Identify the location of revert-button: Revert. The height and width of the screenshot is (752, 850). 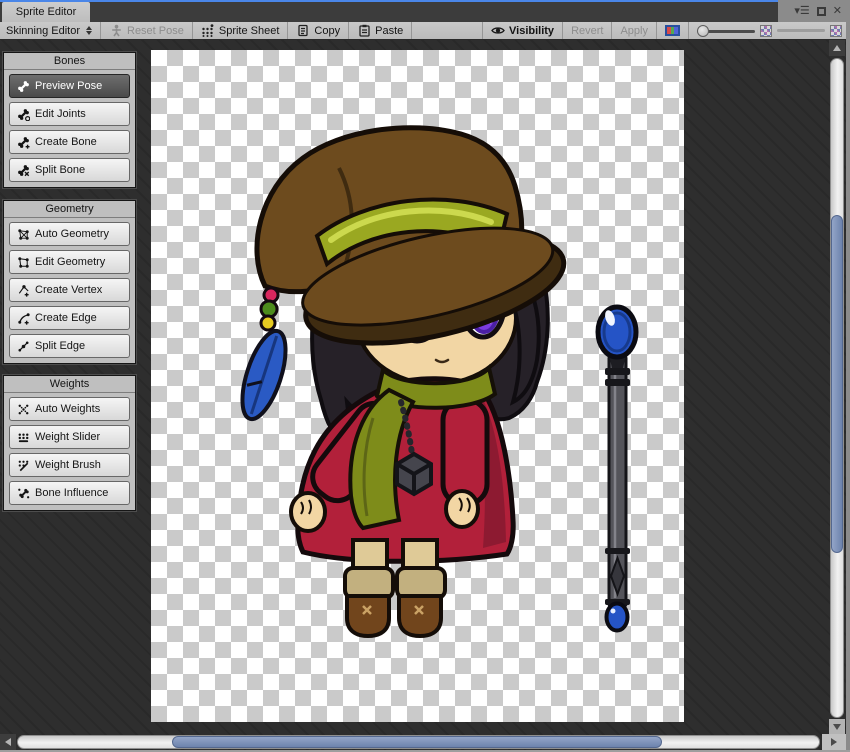
(586, 30).